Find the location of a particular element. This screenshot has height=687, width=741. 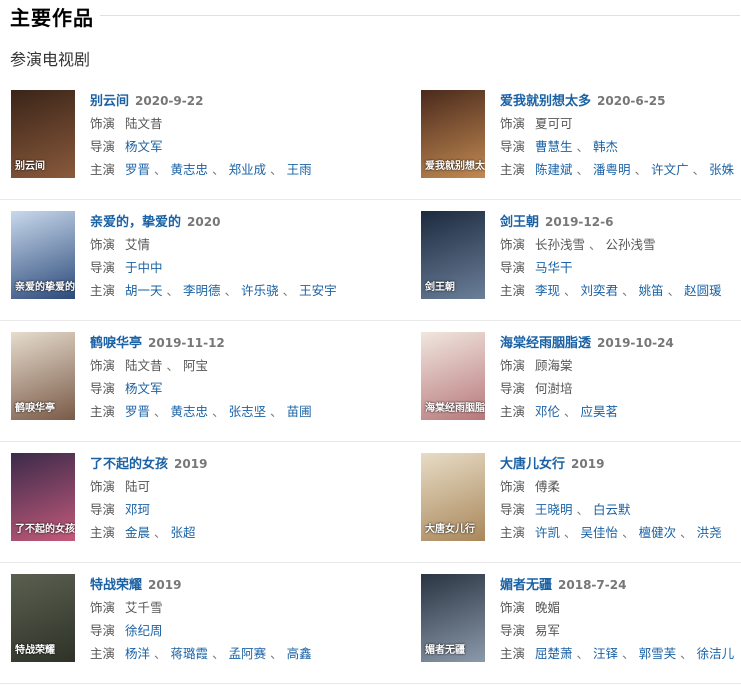

work-poster: 大唐女儿行 is located at coordinates (453, 497).